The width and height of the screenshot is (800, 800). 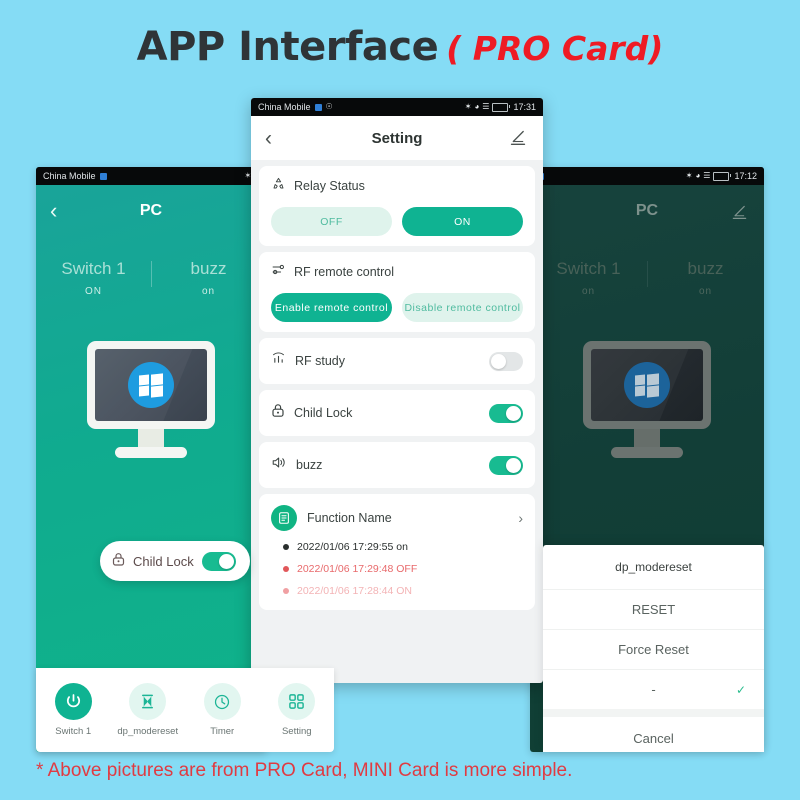 What do you see at coordinates (329, 186) in the screenshot?
I see `relay-status-label: Relay Status` at bounding box center [329, 186].